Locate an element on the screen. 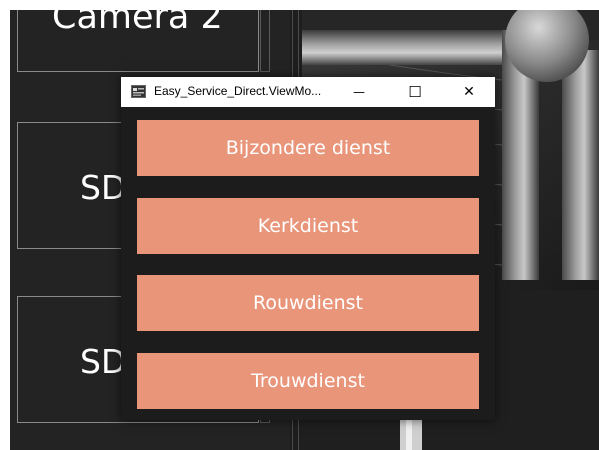 The width and height of the screenshot is (599, 450). camera-tile-2: Camera 2 is located at coordinates (138, 41).